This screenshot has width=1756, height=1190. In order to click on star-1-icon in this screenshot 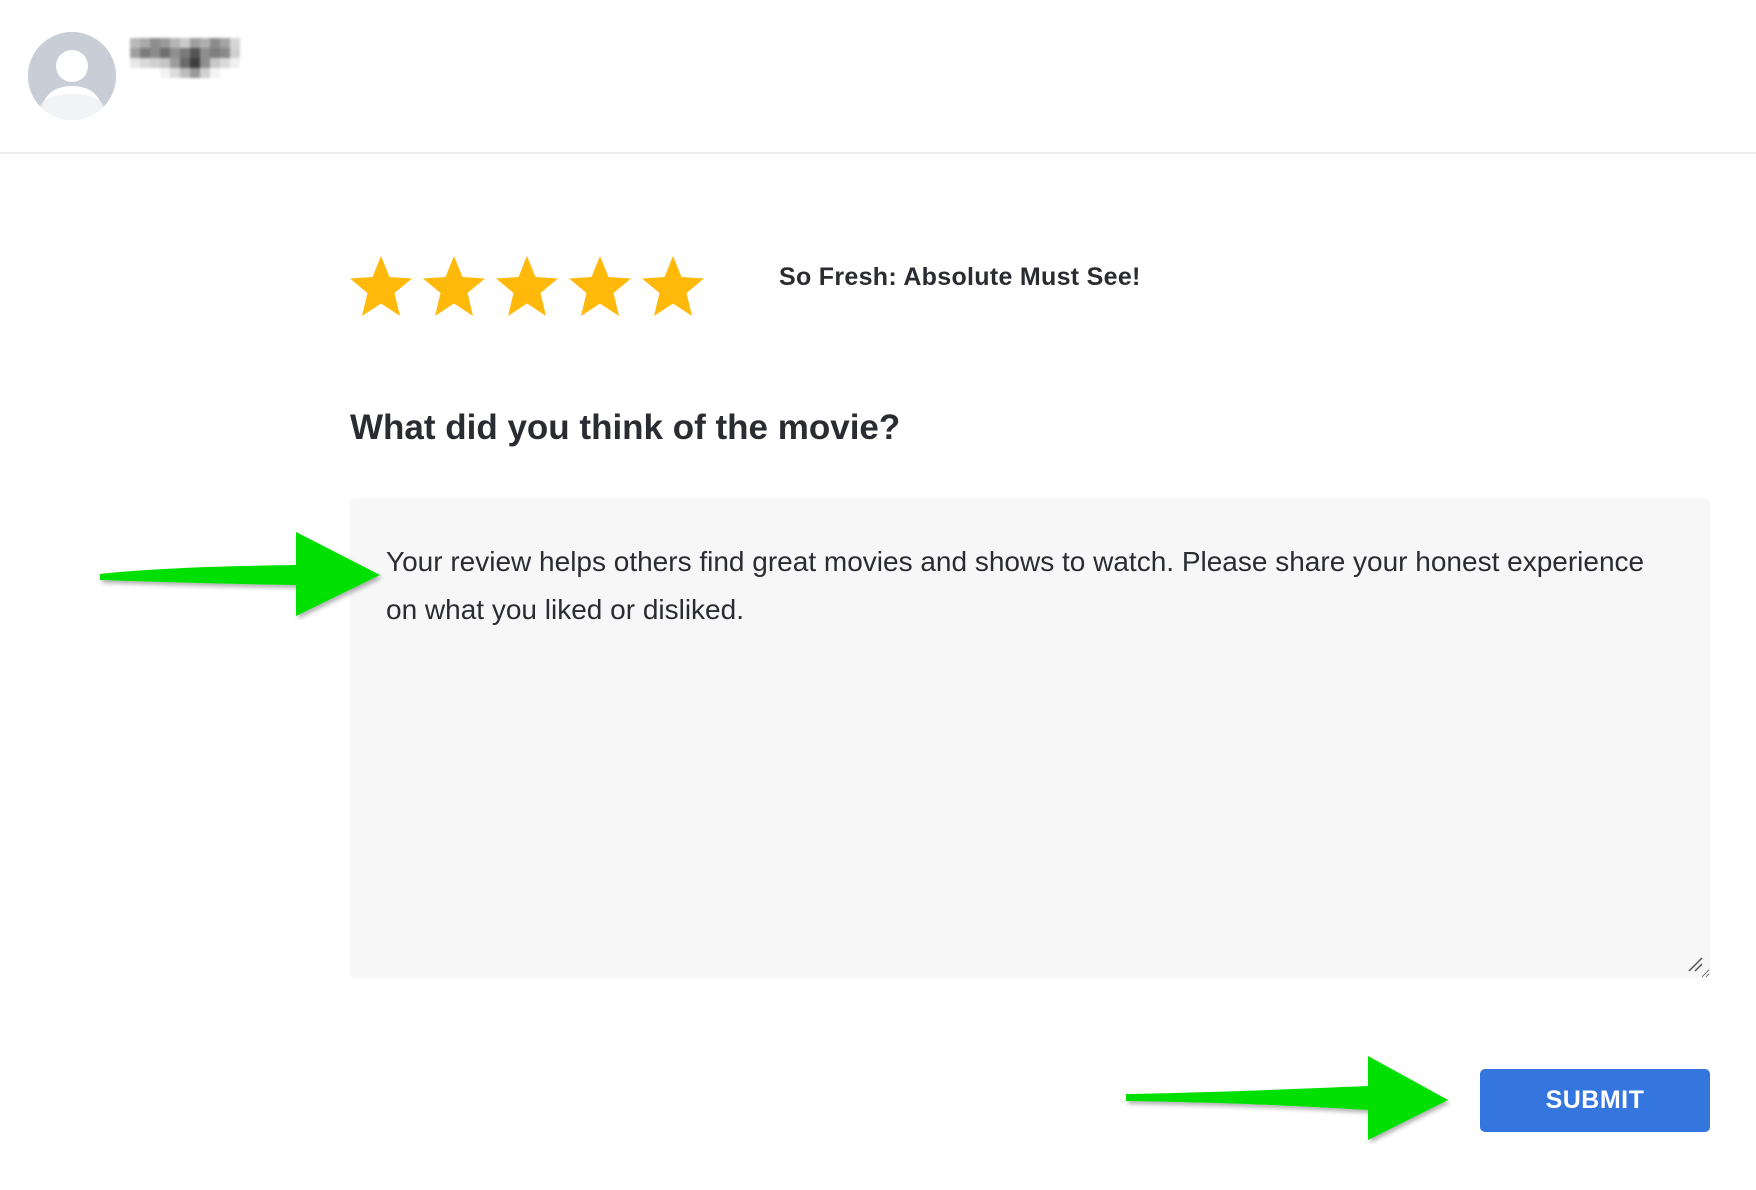, I will do `click(381, 287)`.